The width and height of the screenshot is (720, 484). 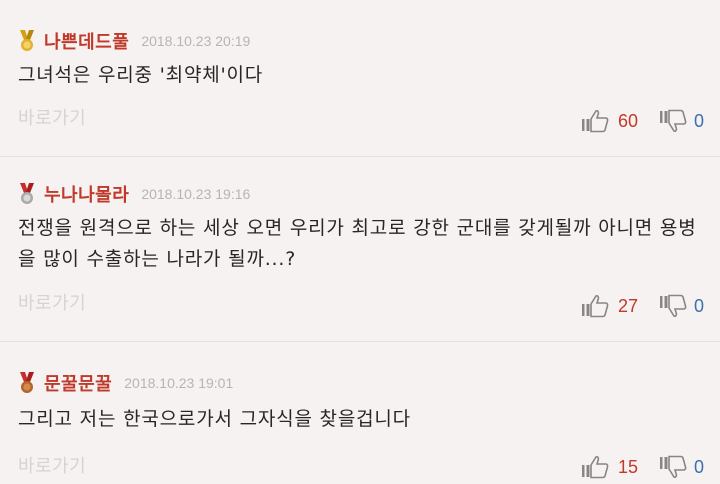 What do you see at coordinates (627, 120) in the screenshot?
I see `like-count: 60` at bounding box center [627, 120].